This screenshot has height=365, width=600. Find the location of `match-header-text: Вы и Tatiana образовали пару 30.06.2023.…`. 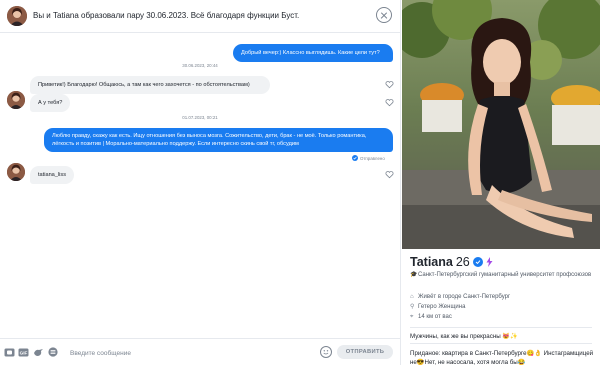

match-header-text: Вы и Tatiana образовали пару 30.06.2023.… is located at coordinates (166, 15).